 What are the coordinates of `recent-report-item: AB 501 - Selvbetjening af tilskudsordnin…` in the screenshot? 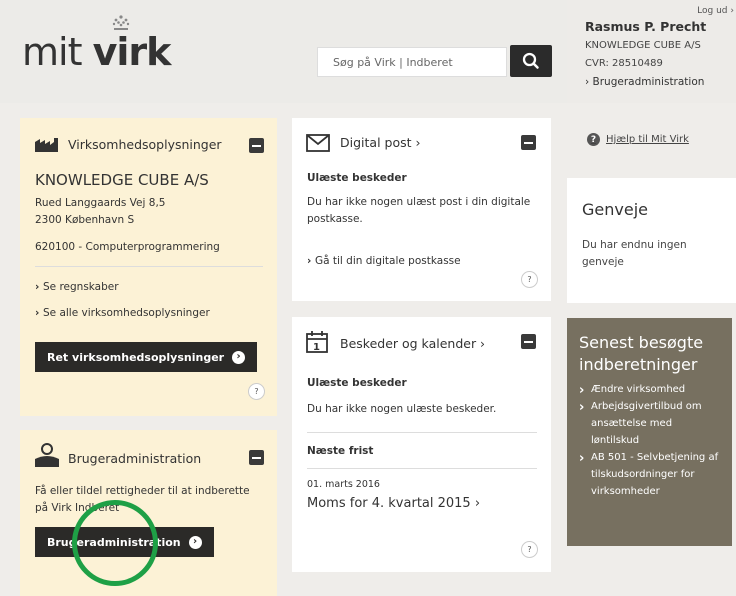 It's located at (649, 474).